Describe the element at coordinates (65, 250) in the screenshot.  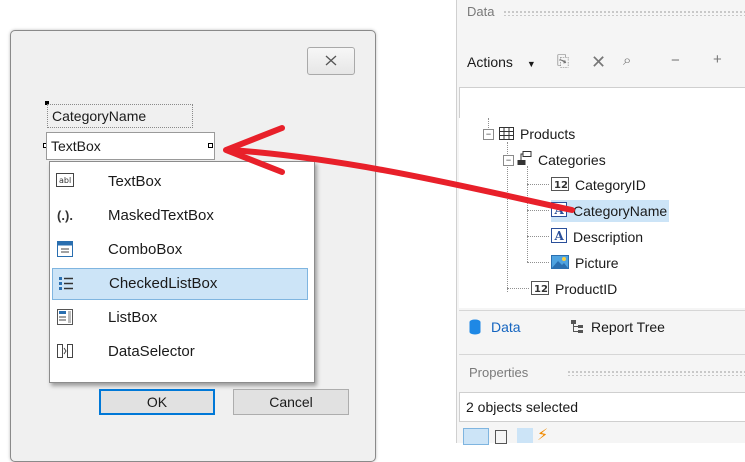
I see `combobox-icon` at that location.